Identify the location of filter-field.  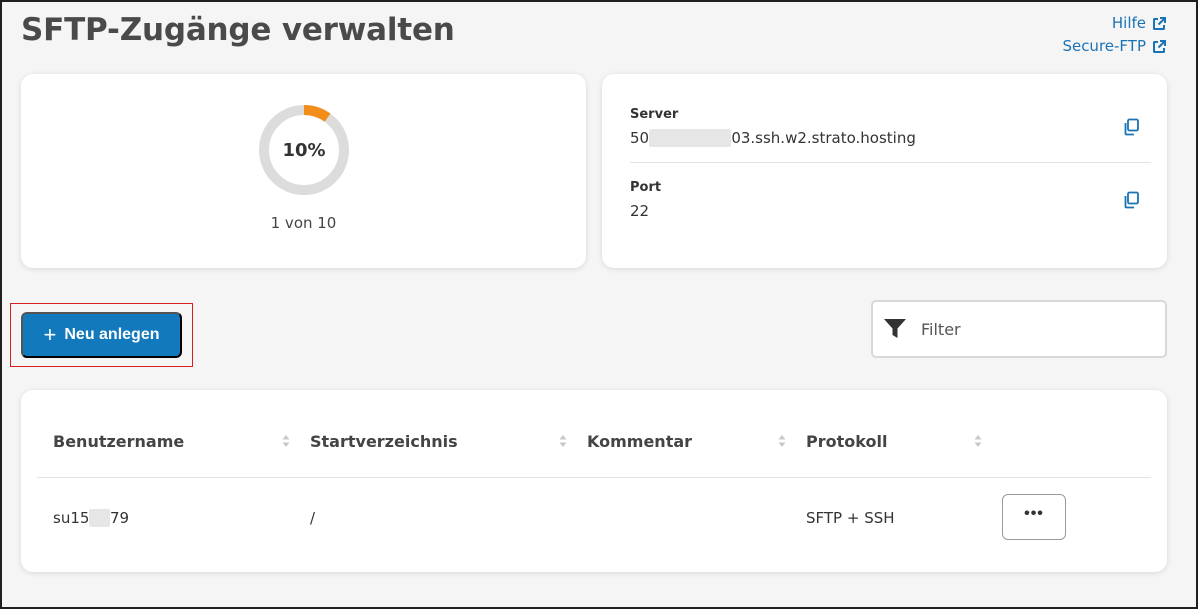
(1019, 329).